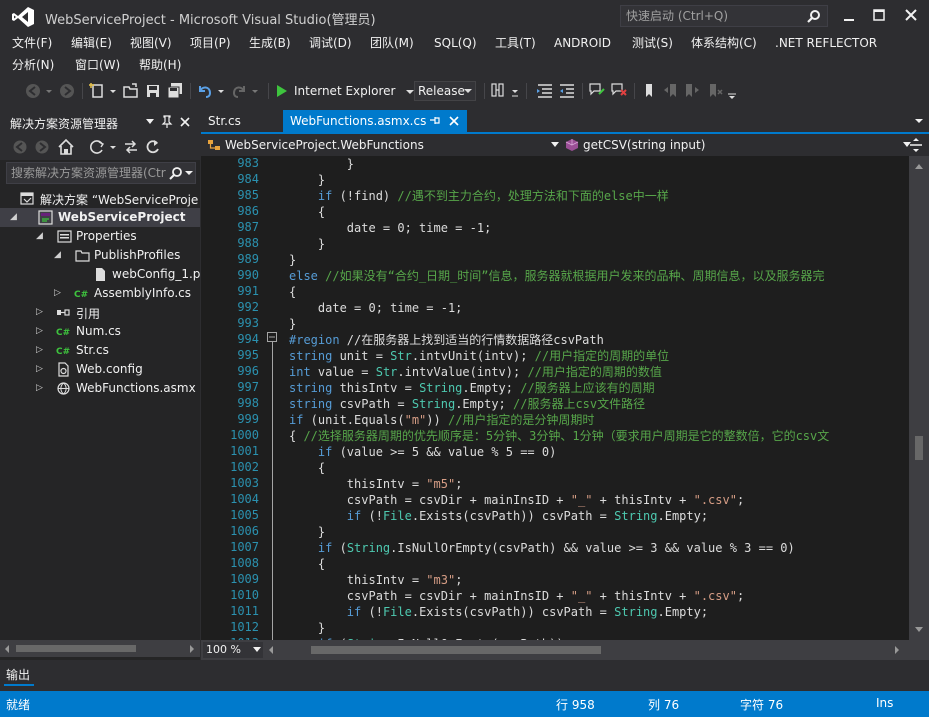  Describe the element at coordinates (175, 91) in the screenshot. I see `save-all-icon` at that location.